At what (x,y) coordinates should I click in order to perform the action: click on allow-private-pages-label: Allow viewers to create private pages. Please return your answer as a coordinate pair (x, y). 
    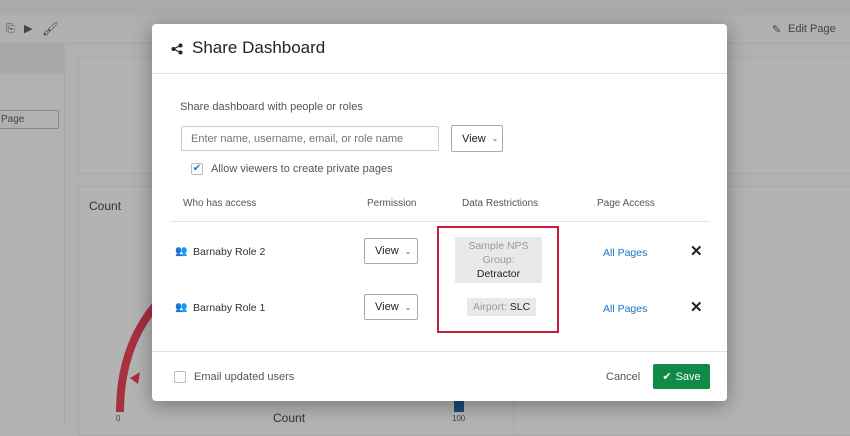
    Looking at the image, I should click on (302, 169).